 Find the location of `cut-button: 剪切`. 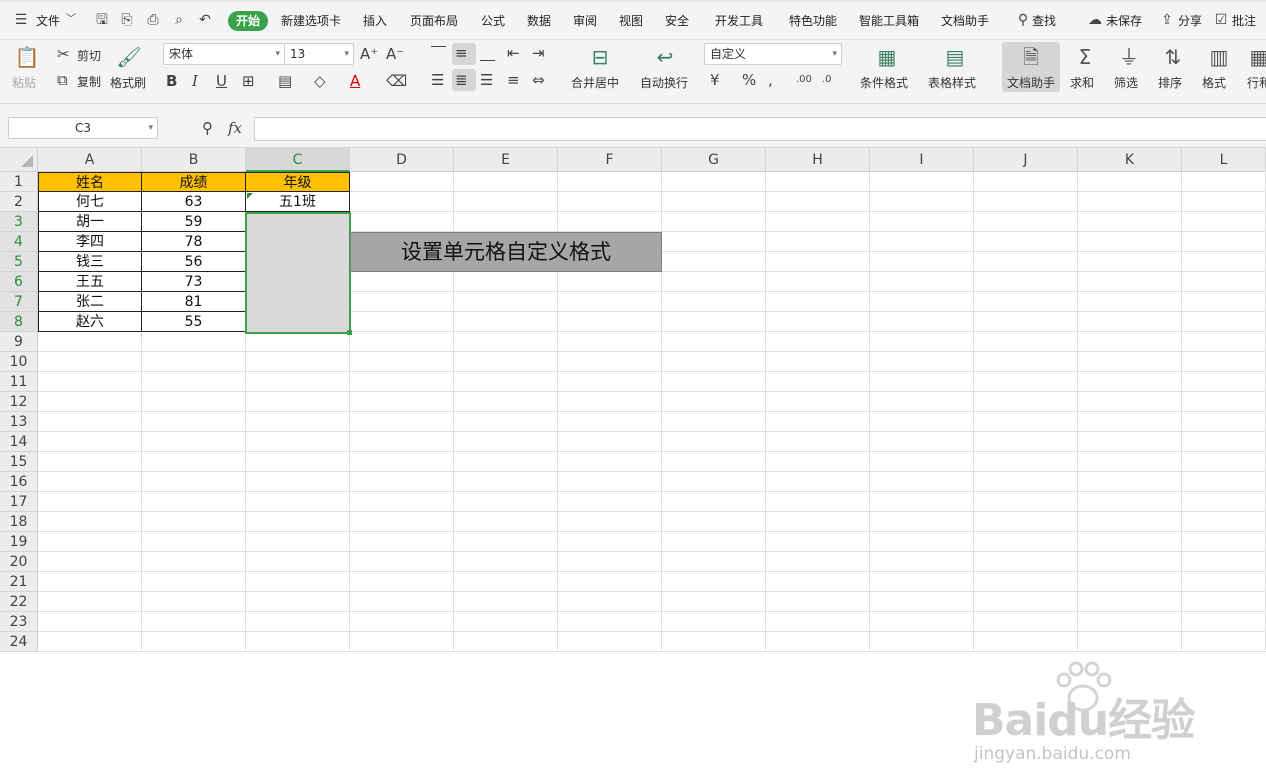

cut-button: 剪切 is located at coordinates (89, 55).